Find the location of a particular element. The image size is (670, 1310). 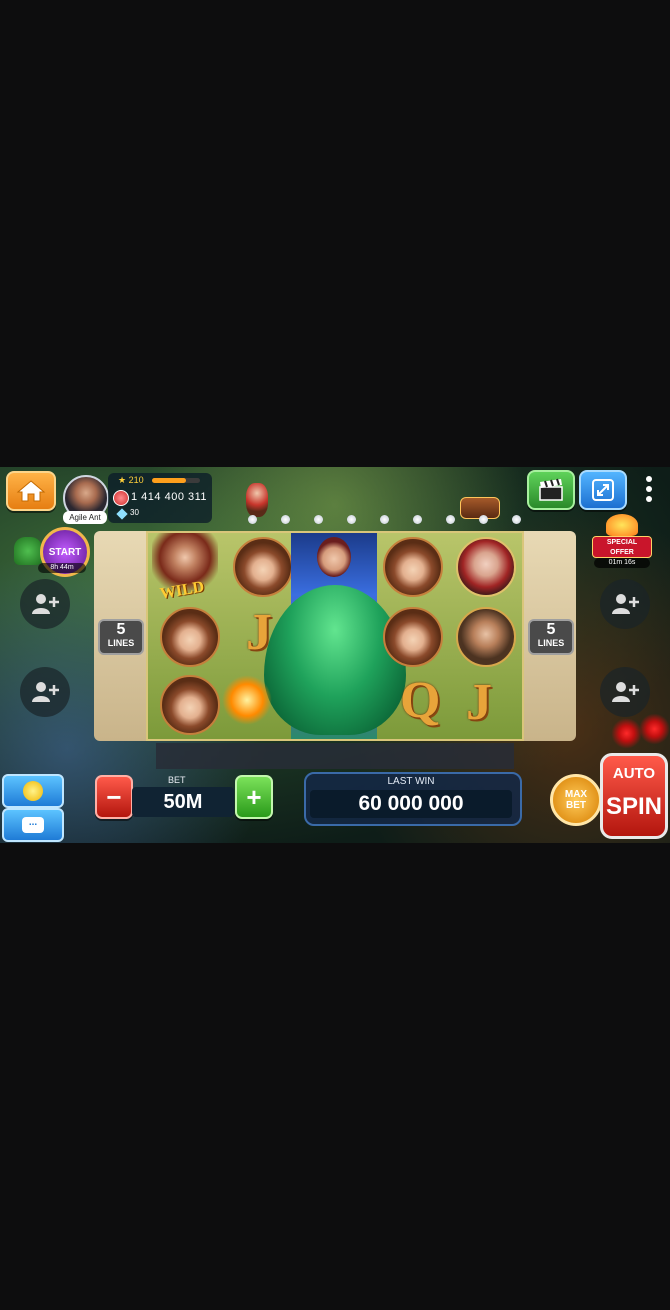

username-label: Agile Ant is located at coordinates (85, 517).